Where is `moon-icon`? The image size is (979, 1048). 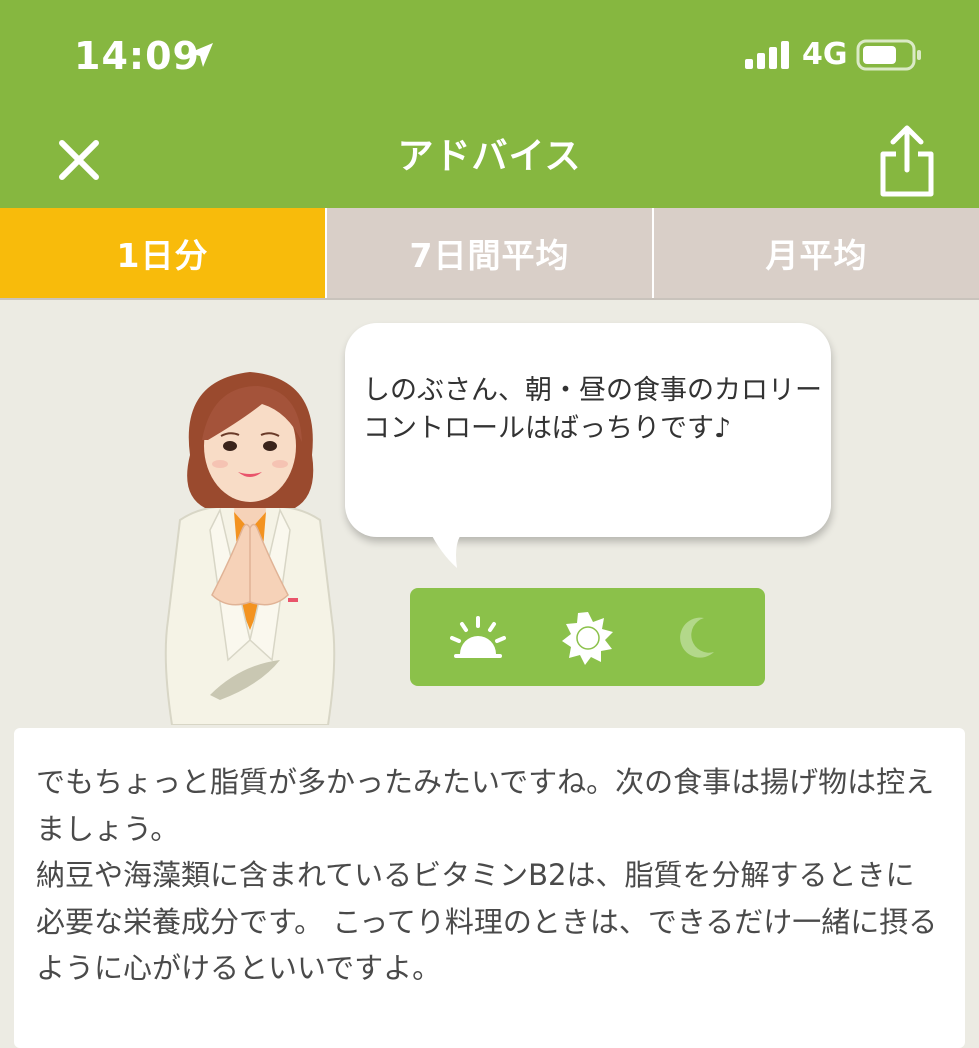 moon-icon is located at coordinates (697, 637).